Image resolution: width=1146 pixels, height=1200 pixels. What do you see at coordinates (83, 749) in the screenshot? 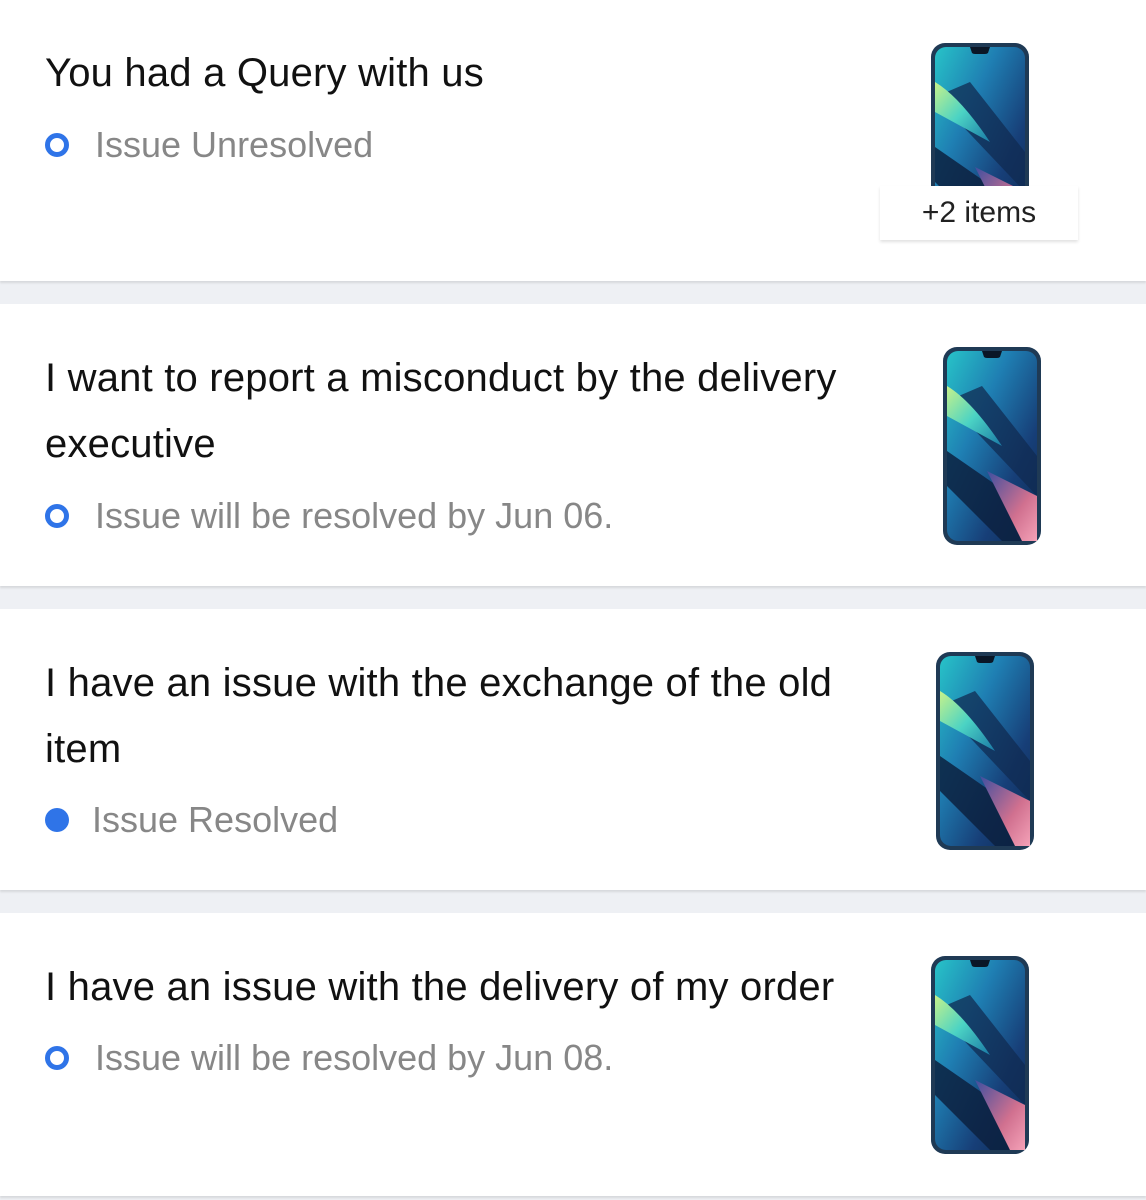
I see `ticket-title-line-2: item` at bounding box center [83, 749].